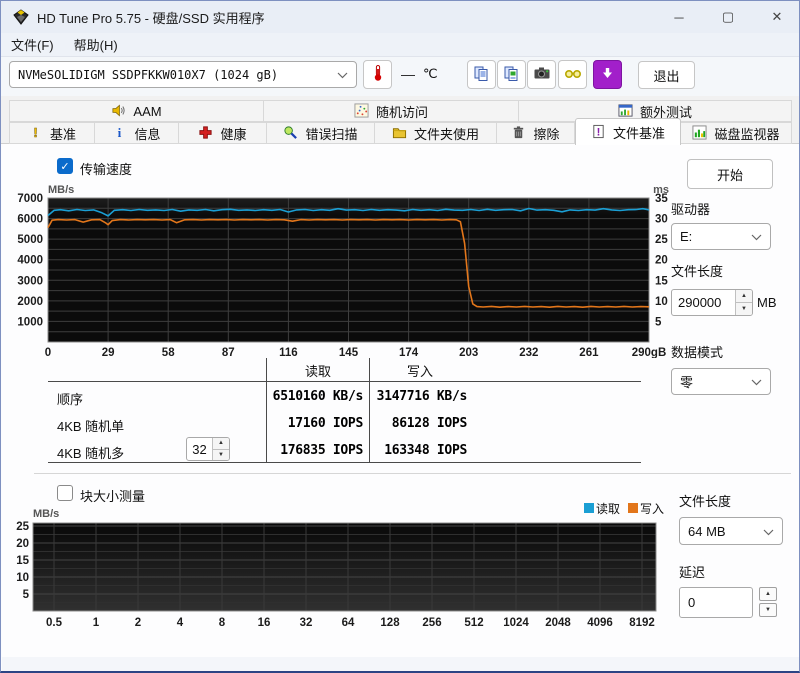 Image resolution: width=800 pixels, height=673 pixels. I want to click on close-button: ✕, so click(776, 17).